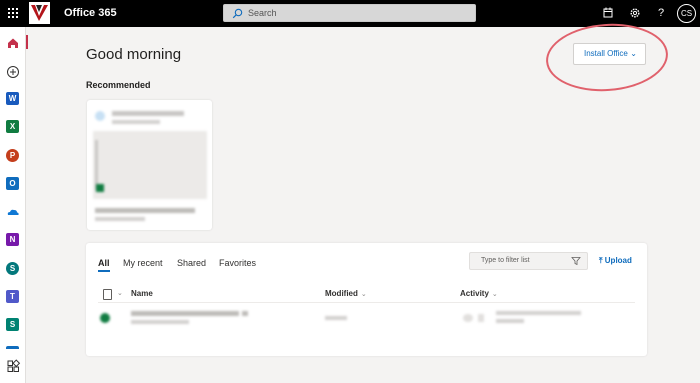 The image size is (700, 383). Describe the element at coordinates (191, 263) in the screenshot. I see `tab-shared: Shared` at that location.